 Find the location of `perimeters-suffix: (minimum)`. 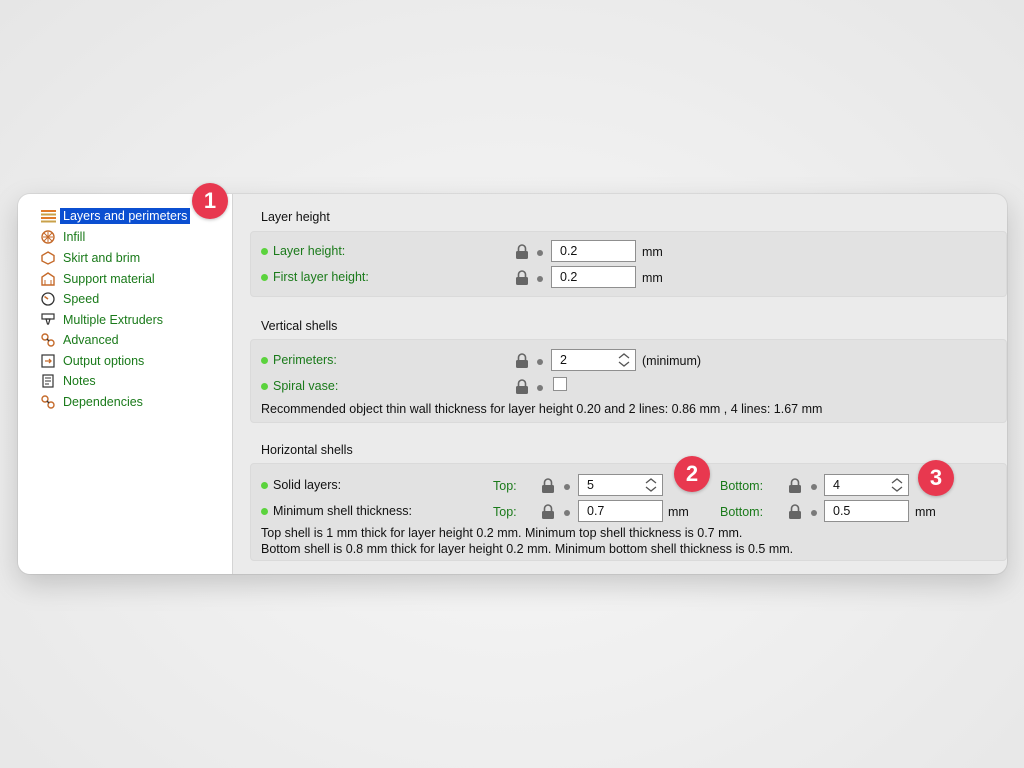

perimeters-suffix: (minimum) is located at coordinates (672, 361).